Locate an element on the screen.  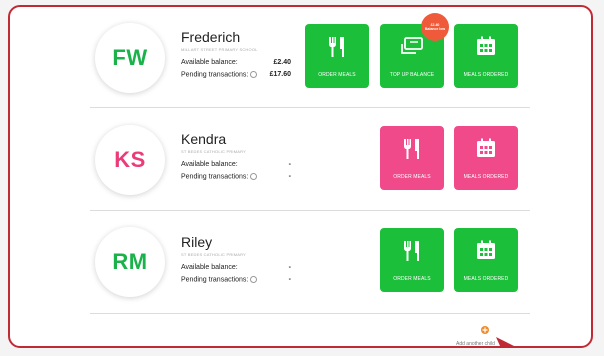
add-child-link: Add another child is located at coordinates (475, 343).